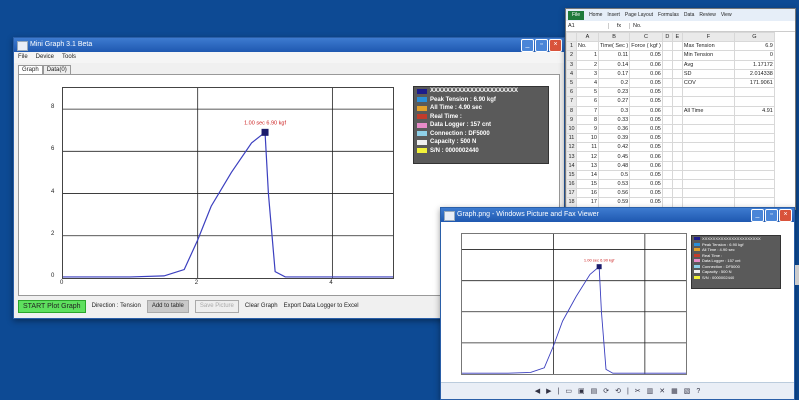  Describe the element at coordinates (613, 15) in the screenshot. I see `ribbon-insert-tab: Insert` at that location.